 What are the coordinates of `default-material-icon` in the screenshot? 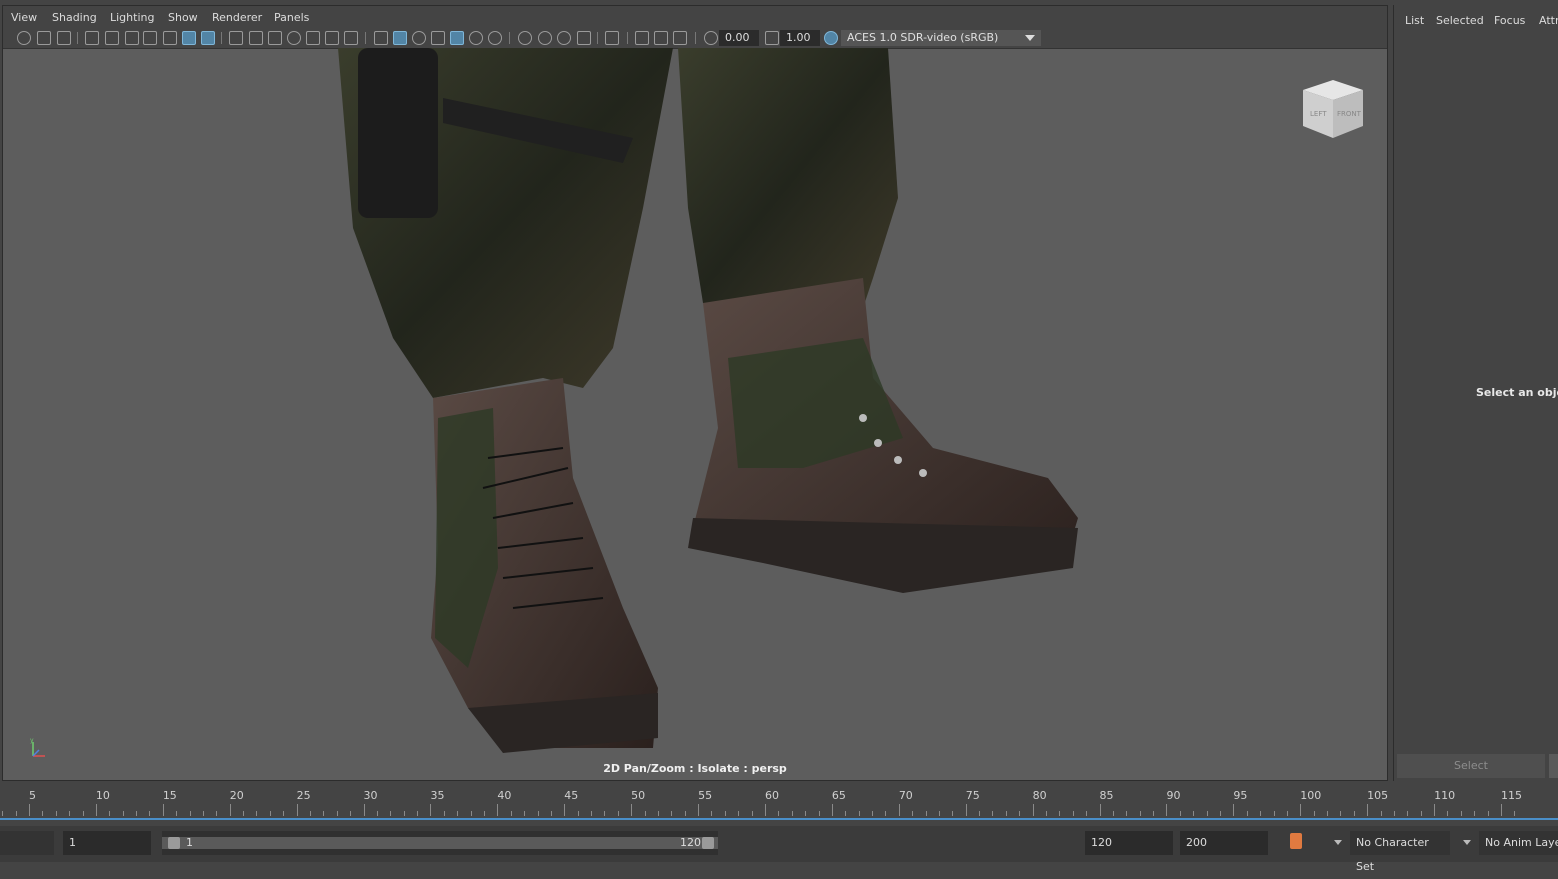 It's located at (419, 38).